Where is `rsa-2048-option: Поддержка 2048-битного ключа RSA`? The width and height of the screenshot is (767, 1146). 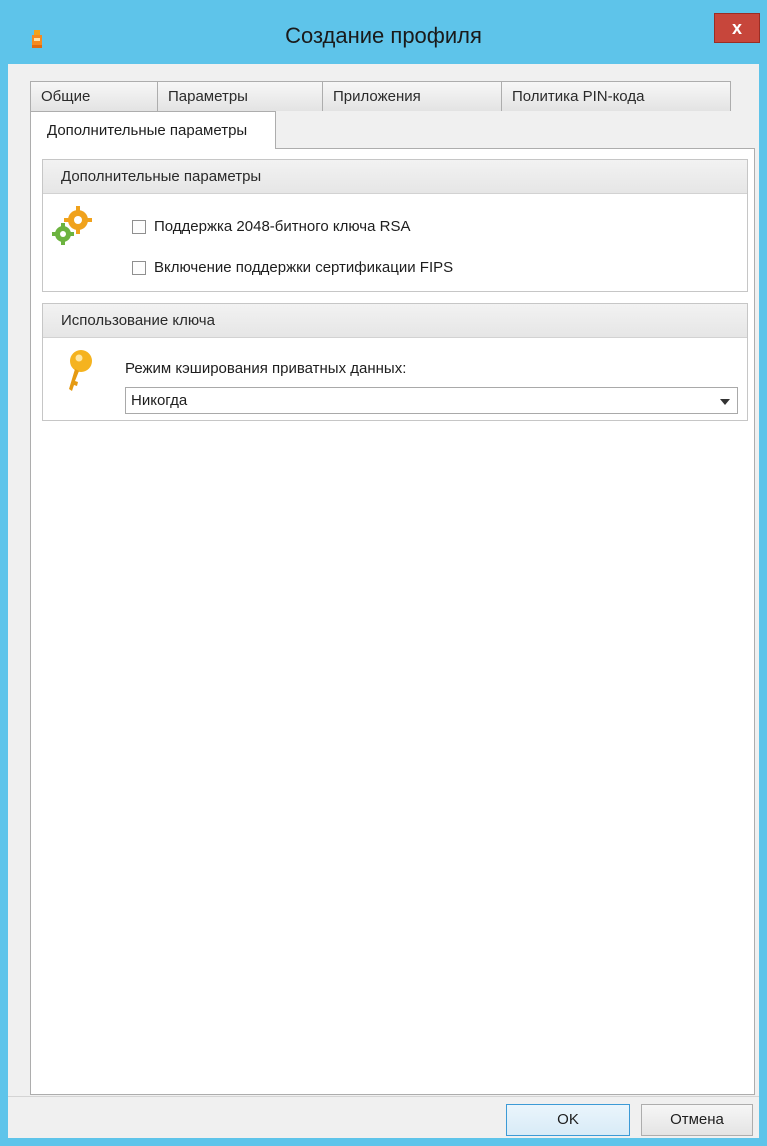
rsa-2048-option: Поддержка 2048-битного ключа RSA is located at coordinates (271, 226).